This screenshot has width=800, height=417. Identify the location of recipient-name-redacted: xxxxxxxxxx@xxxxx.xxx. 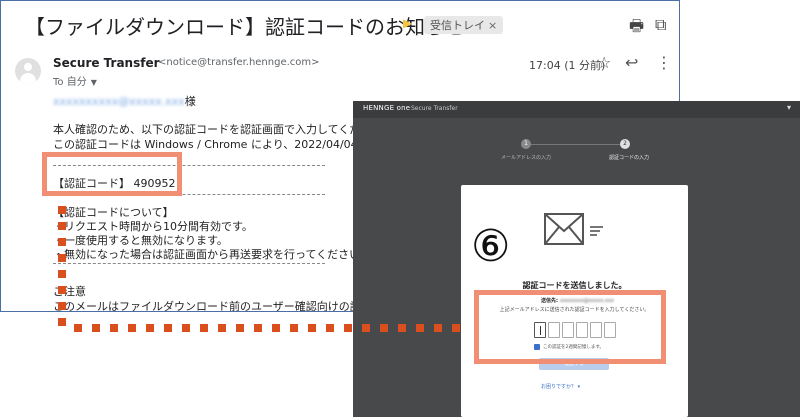
(119, 101).